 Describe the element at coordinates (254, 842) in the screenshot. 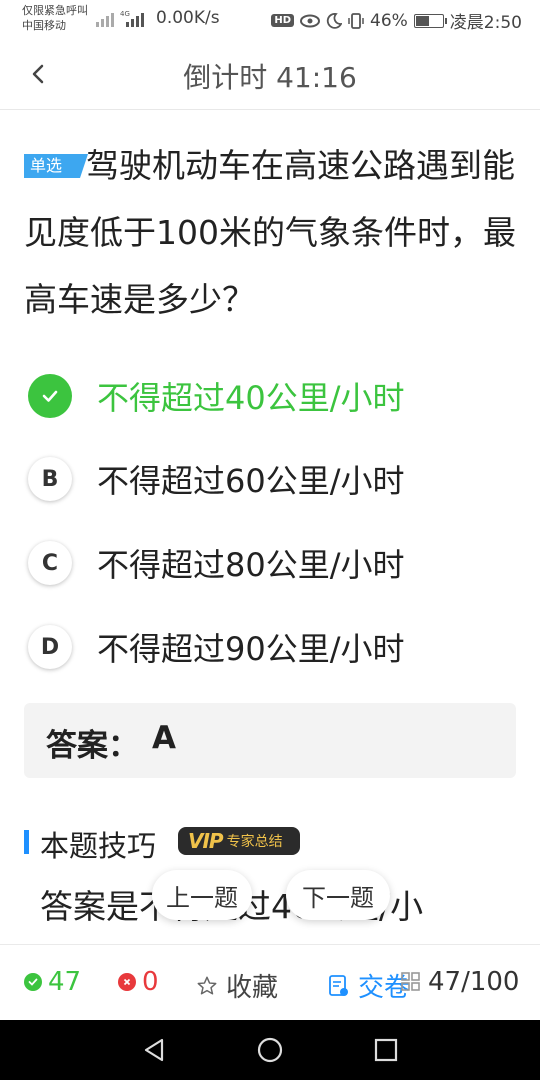

I see `vip-text: 专家总结` at that location.